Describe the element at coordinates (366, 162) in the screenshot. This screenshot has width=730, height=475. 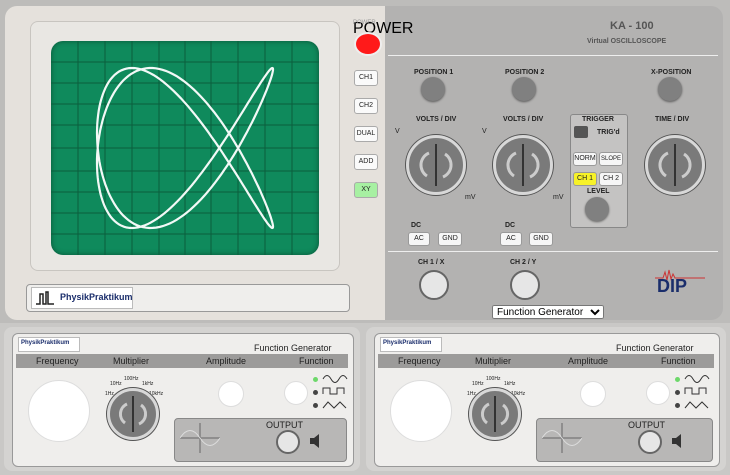
I see `add-mode-button: ADD` at that location.